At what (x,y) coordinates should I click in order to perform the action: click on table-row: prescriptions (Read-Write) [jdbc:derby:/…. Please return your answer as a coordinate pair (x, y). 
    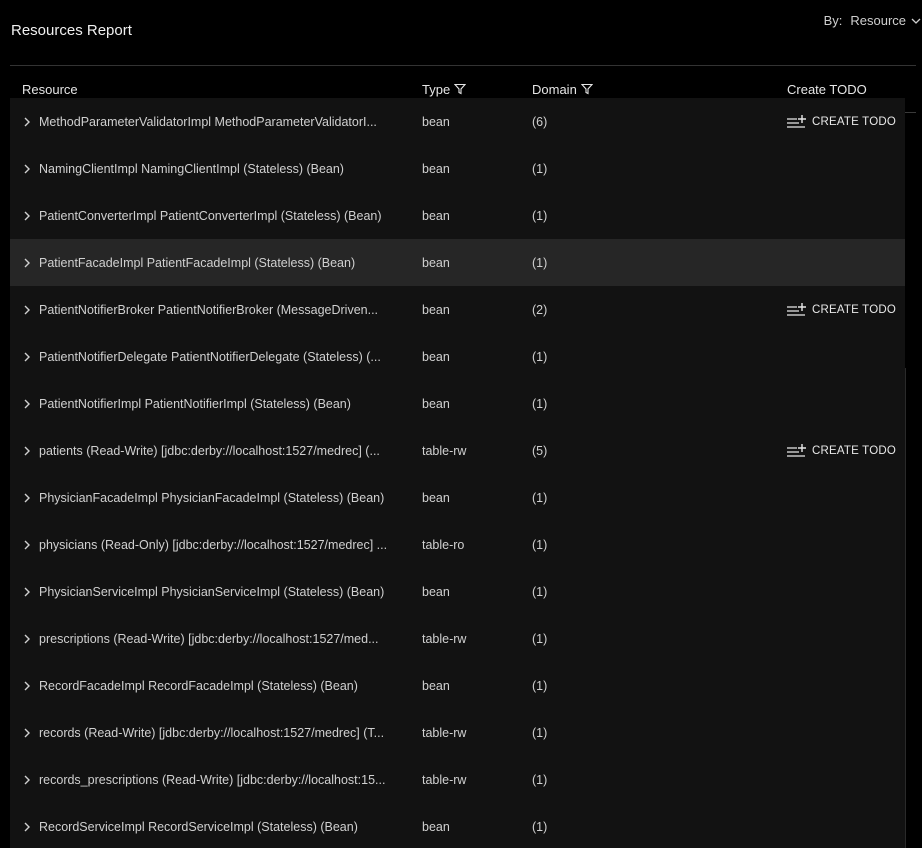
    Looking at the image, I should click on (457, 639).